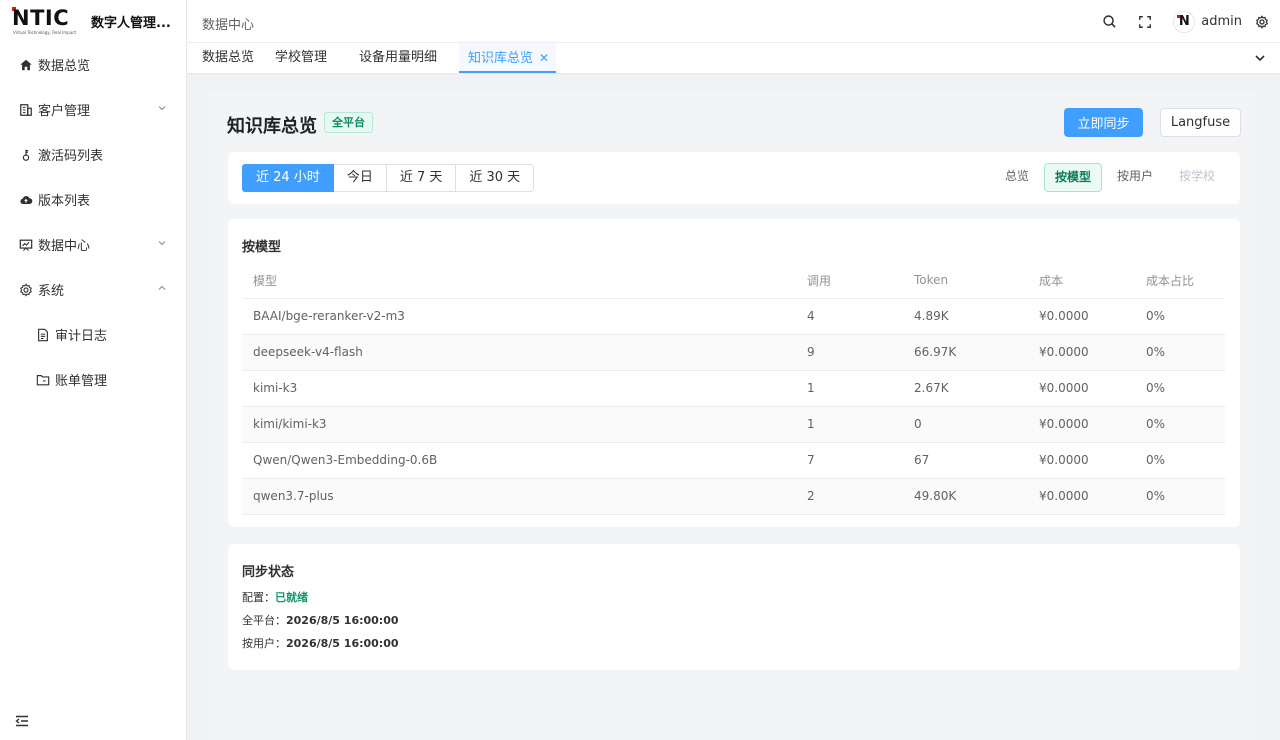 Image resolution: width=1280 pixels, height=740 pixels. I want to click on model-table-title: 按模型, so click(262, 247).